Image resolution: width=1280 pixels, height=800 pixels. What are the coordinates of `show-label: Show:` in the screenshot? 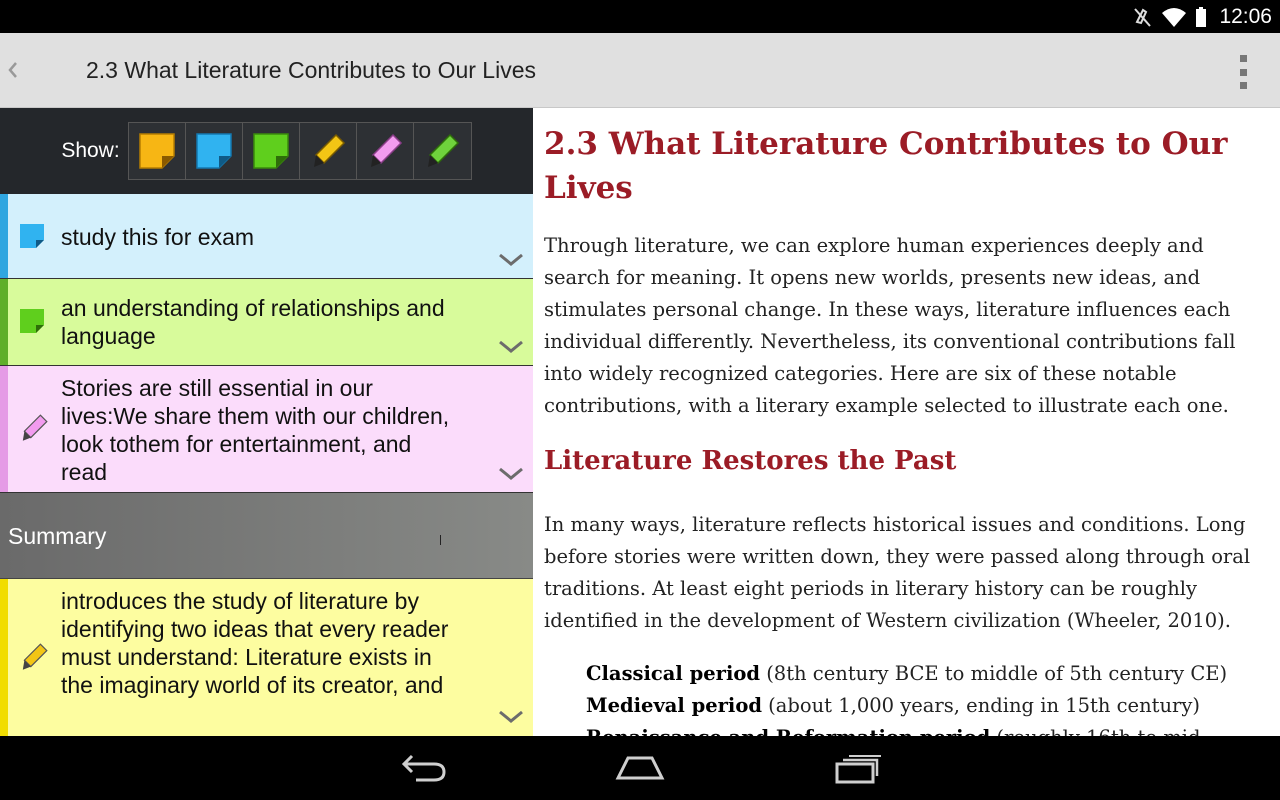 It's located at (90, 150).